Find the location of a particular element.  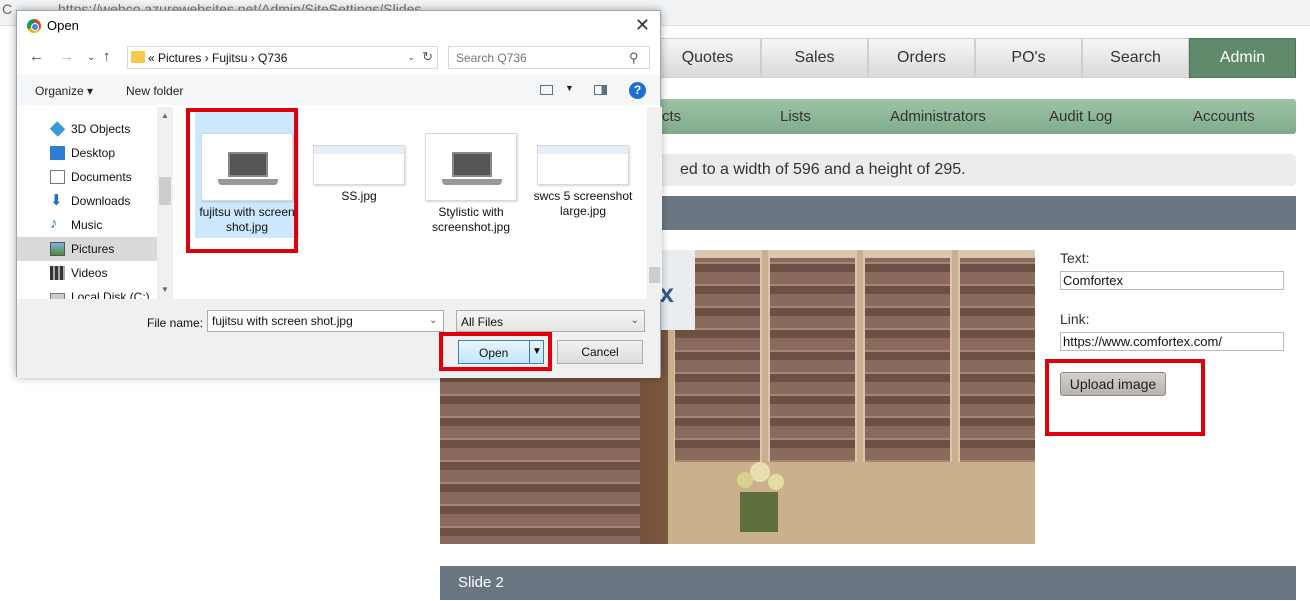

tab-pos: PO's is located at coordinates (1028, 58).